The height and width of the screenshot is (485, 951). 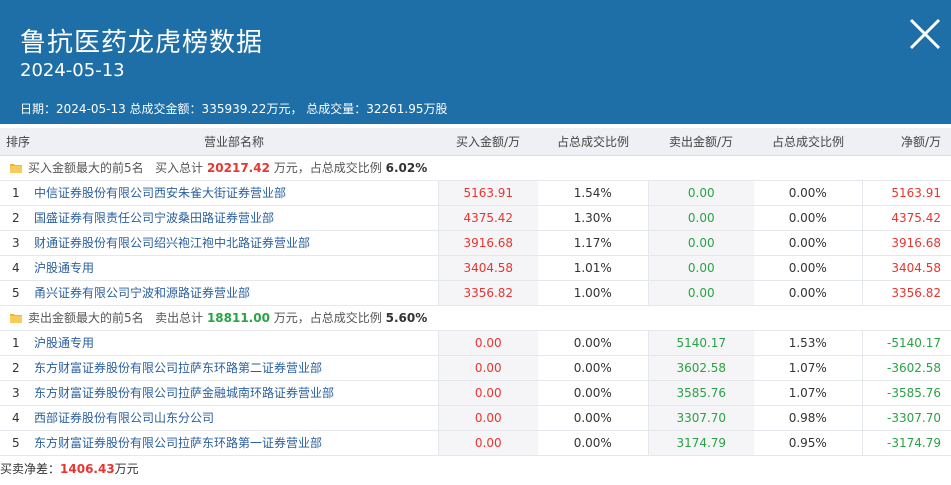 I want to click on net-amount-cell: -3174.79, so click(x=906, y=443).